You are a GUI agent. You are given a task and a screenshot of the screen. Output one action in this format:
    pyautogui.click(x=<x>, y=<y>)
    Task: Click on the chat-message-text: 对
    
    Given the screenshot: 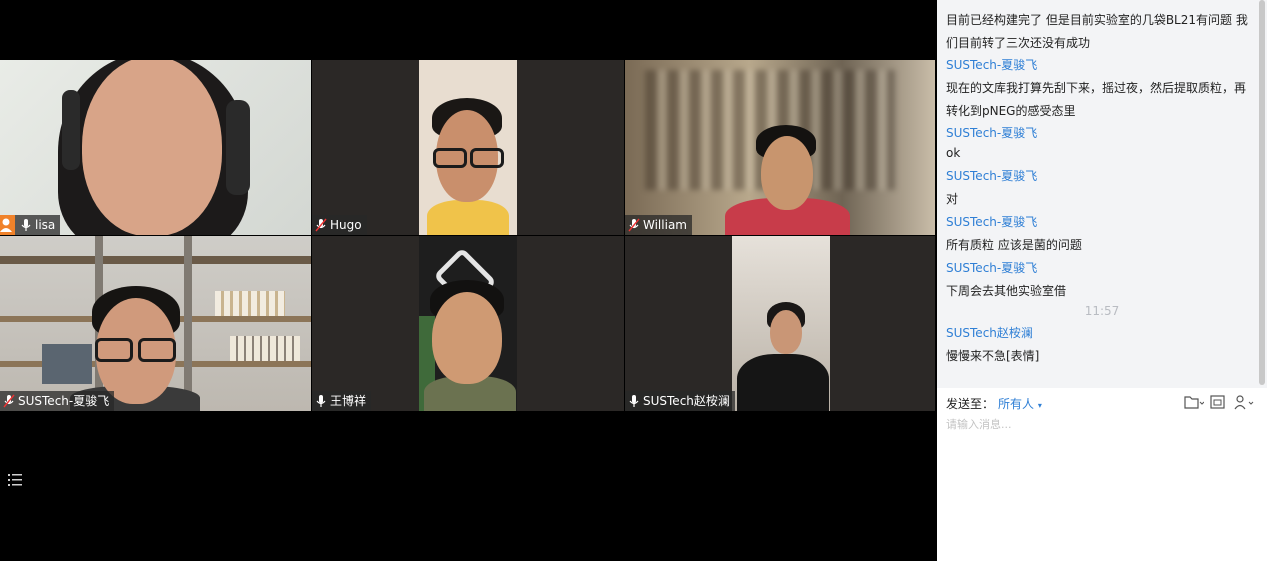 What is the action you would take?
    pyautogui.click(x=952, y=199)
    